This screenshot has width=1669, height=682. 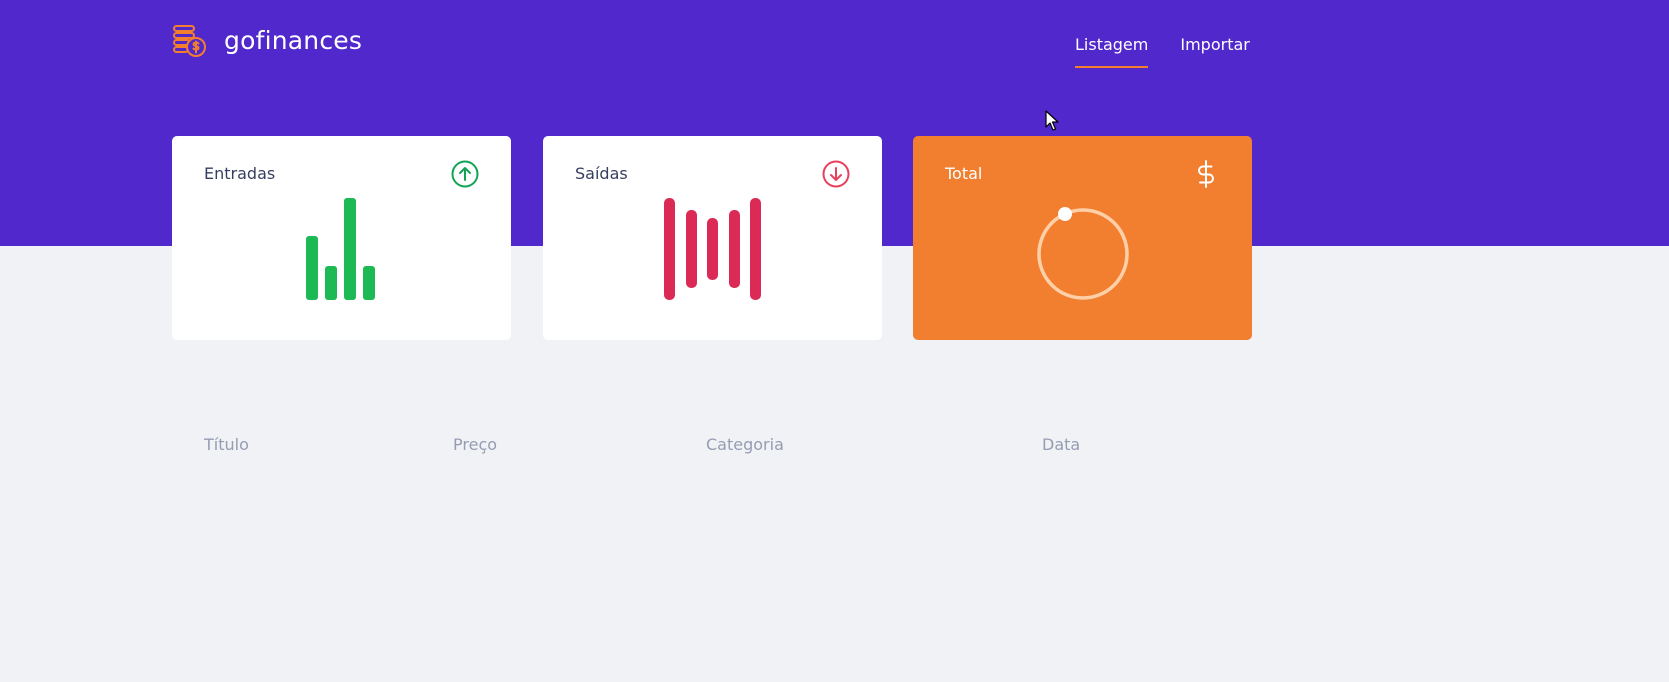 What do you see at coordinates (1083, 253) in the screenshot?
I see `total-ring-illustration` at bounding box center [1083, 253].